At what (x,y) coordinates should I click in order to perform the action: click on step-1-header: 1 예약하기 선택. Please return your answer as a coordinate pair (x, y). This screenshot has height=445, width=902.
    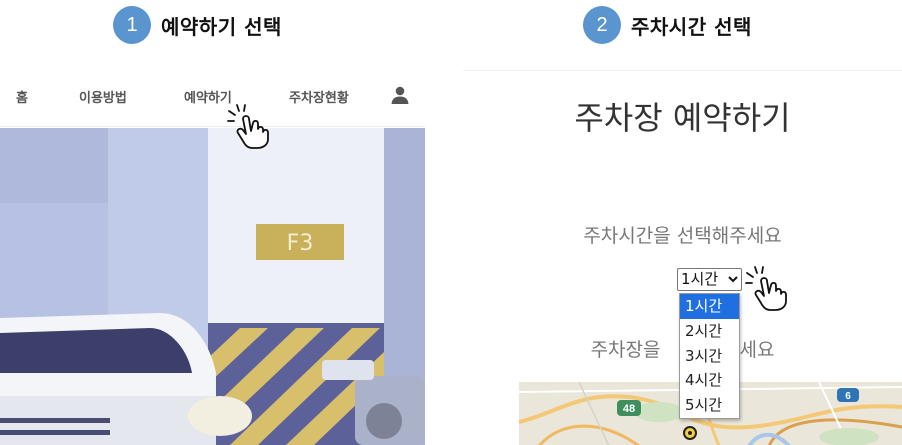
    Looking at the image, I should click on (197, 25).